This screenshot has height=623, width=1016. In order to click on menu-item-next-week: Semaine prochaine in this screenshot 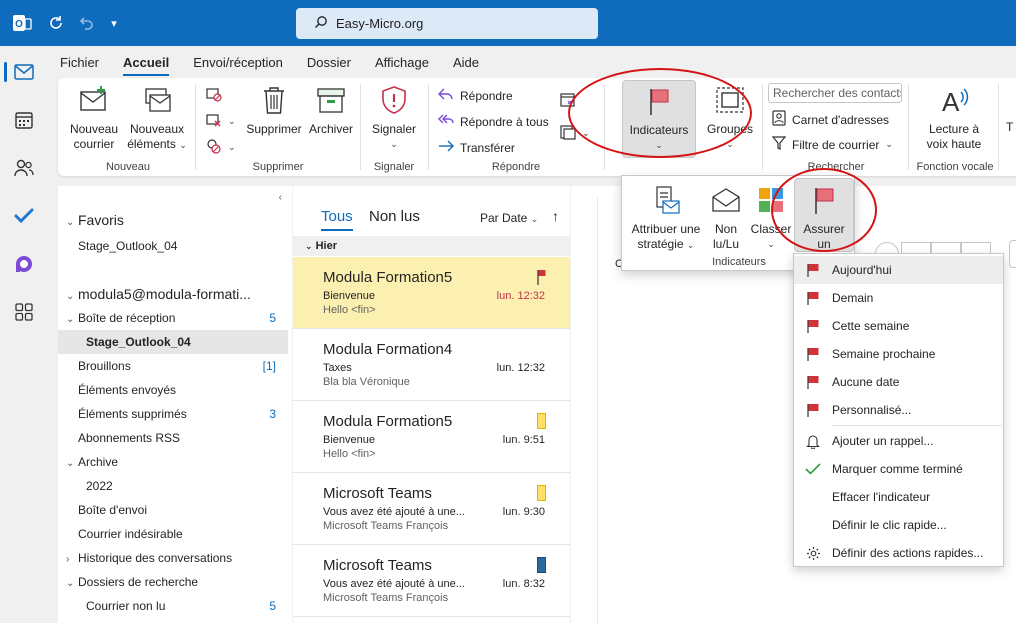, I will do `click(898, 354)`.